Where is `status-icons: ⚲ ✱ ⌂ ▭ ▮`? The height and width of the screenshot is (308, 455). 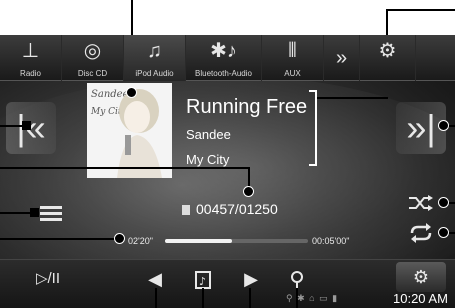 status-icons: ⚲ ✱ ⌂ ▭ ▮ is located at coordinates (312, 298).